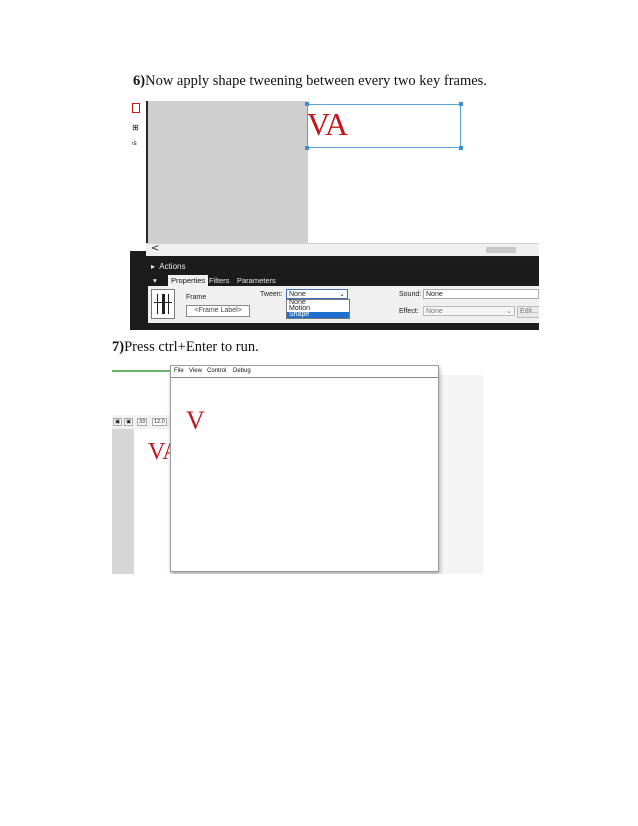 The image size is (638, 826). What do you see at coordinates (501, 250) in the screenshot?
I see `scroll-thumb` at bounding box center [501, 250].